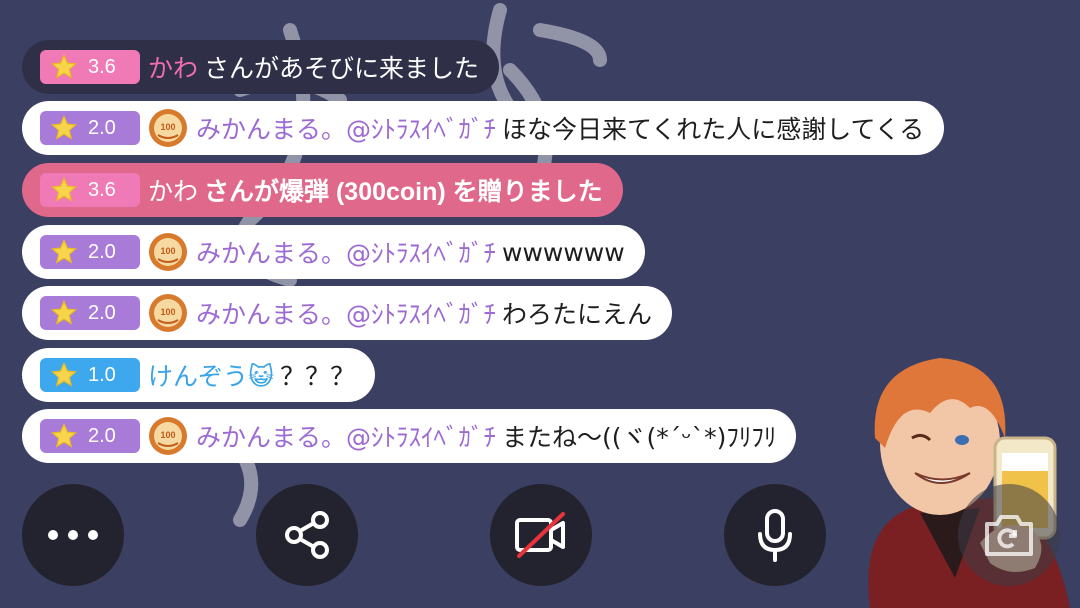  I want to click on camera-off-icon, so click(540, 535).